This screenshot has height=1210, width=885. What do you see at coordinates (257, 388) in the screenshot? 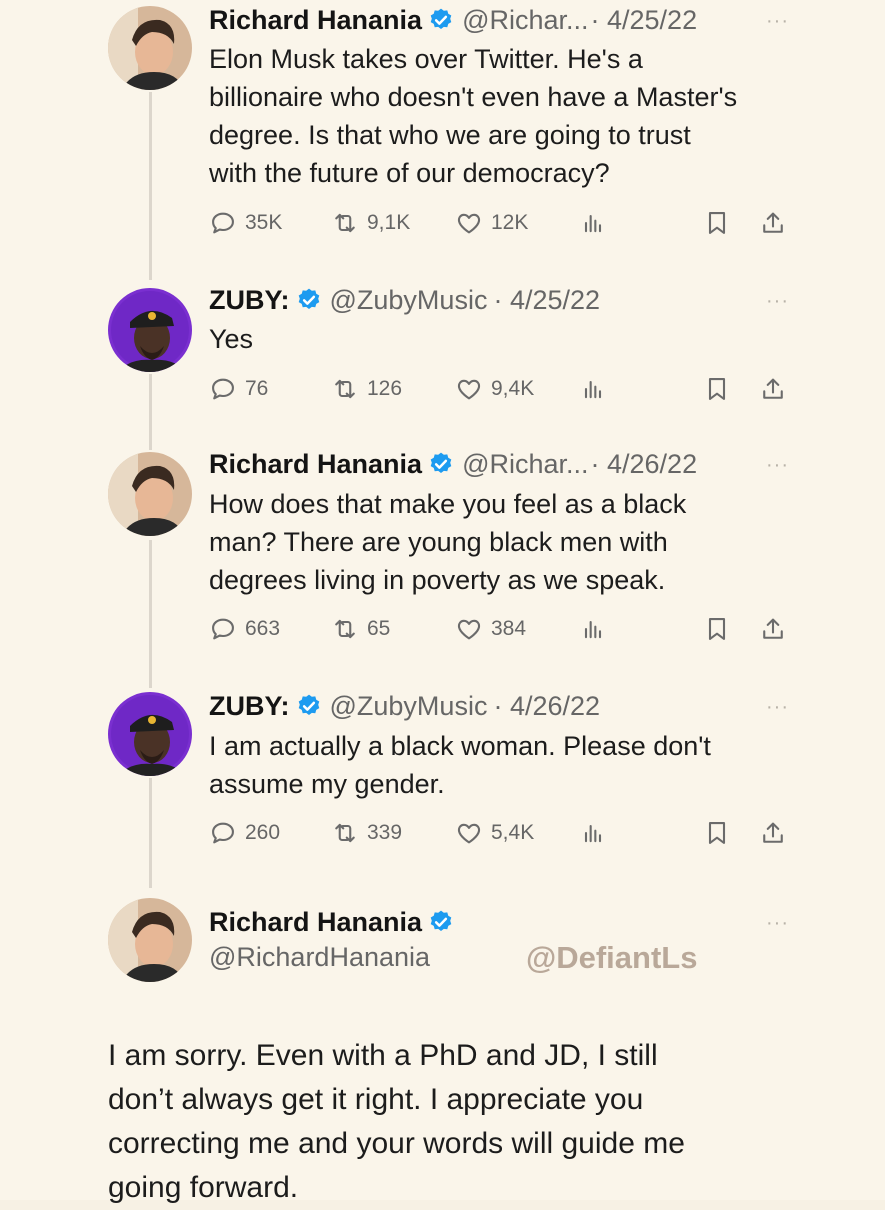
I see `reply-count: 76` at bounding box center [257, 388].